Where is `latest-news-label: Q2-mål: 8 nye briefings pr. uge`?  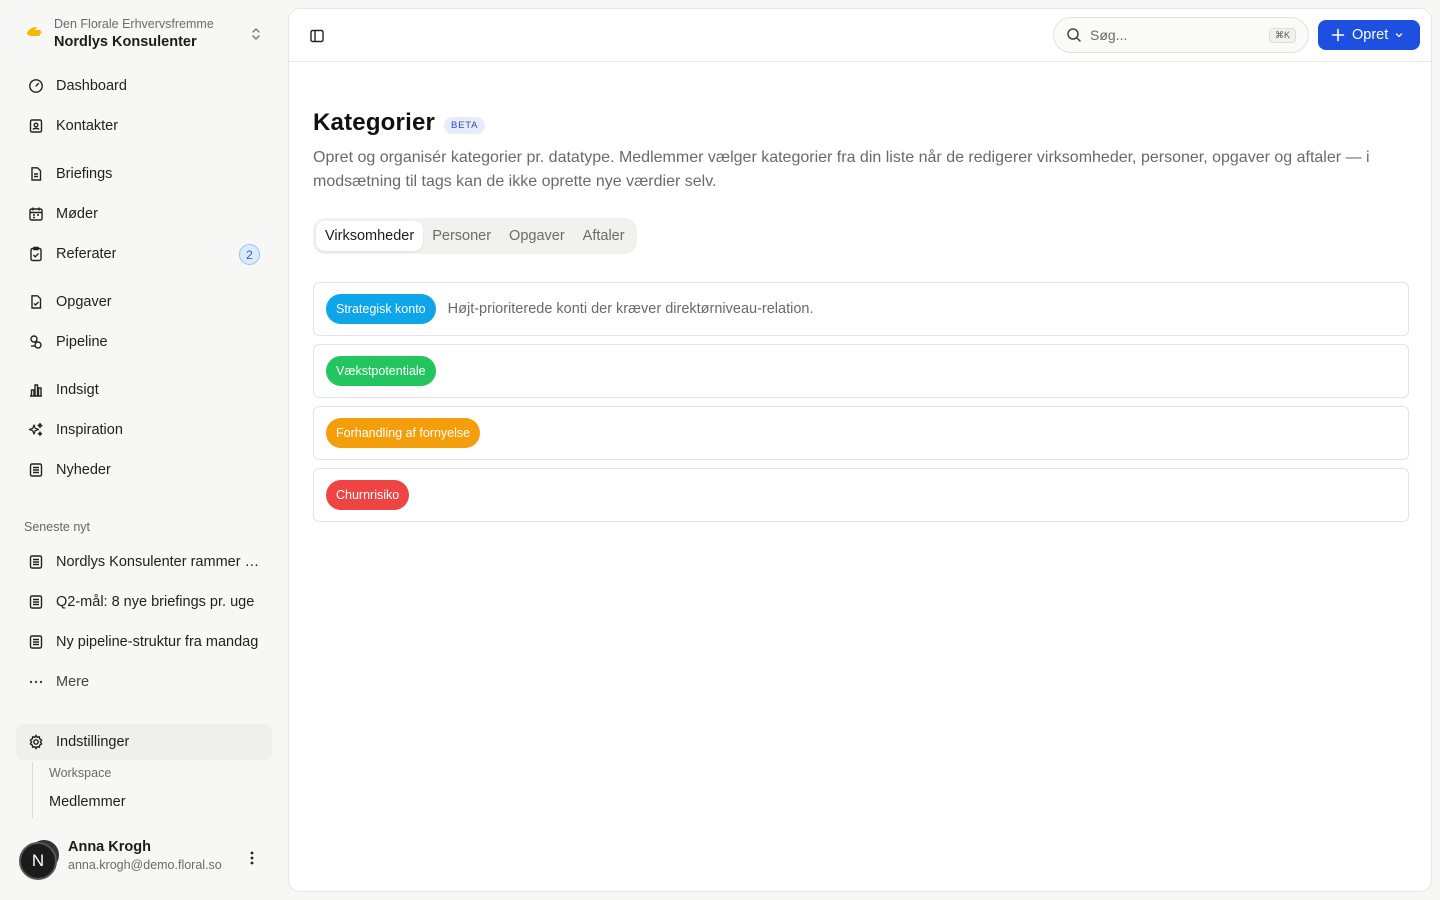 latest-news-label: Q2-mål: 8 nye briefings pr. uge is located at coordinates (155, 602).